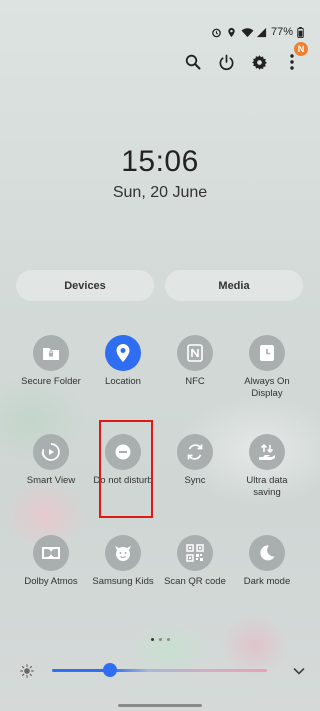 The width and height of the screenshot is (320, 711). I want to click on more-vertical-icon, so click(292, 62).